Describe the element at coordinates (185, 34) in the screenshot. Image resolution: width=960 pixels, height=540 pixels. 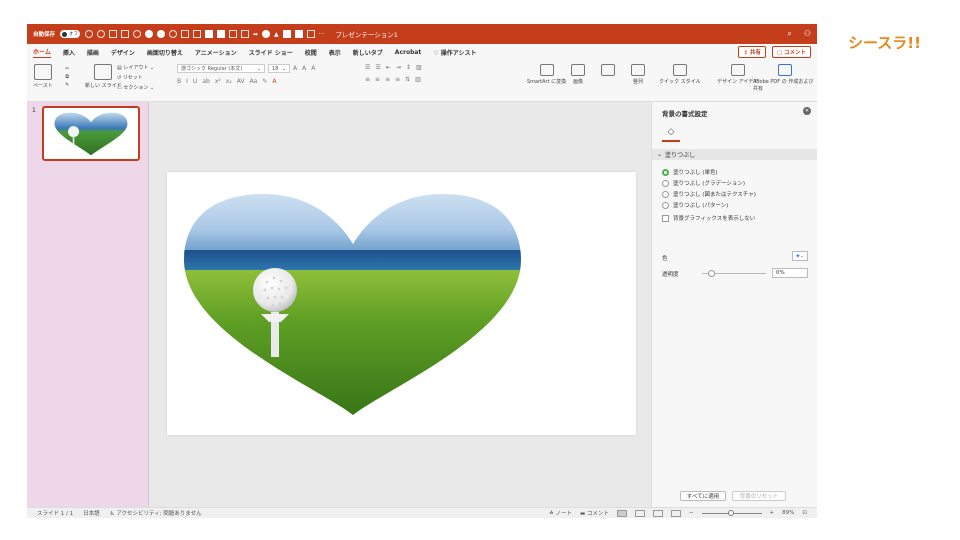
I see `text-icon` at that location.